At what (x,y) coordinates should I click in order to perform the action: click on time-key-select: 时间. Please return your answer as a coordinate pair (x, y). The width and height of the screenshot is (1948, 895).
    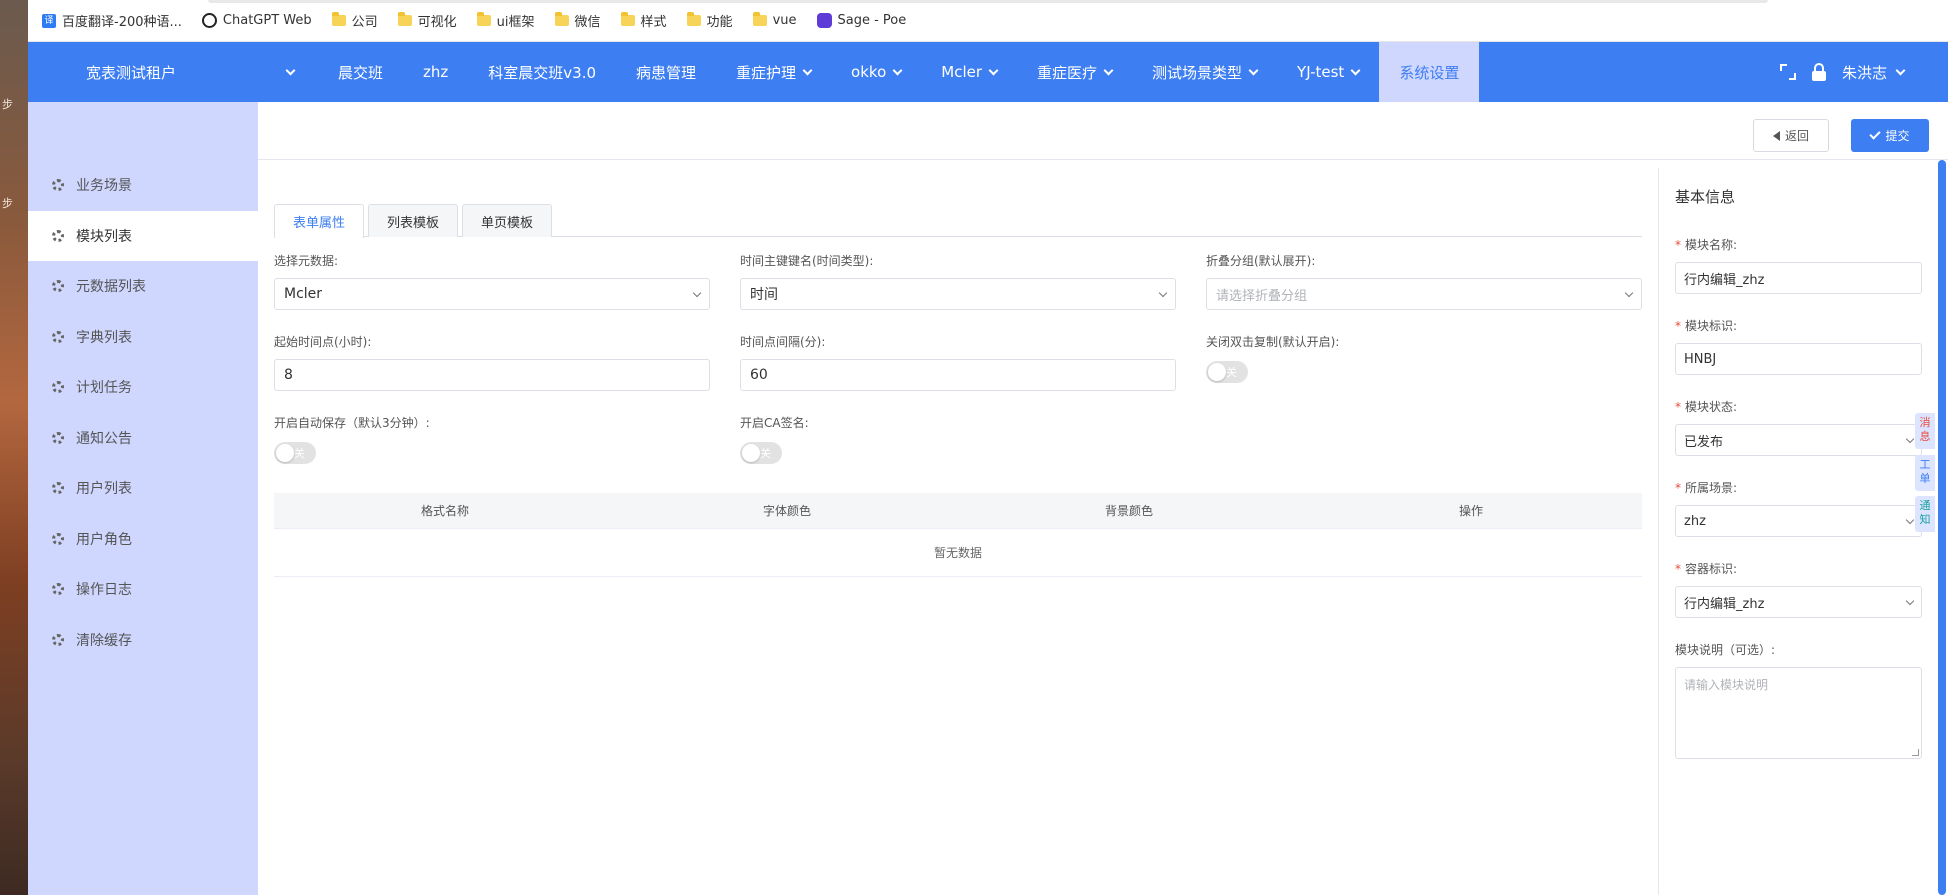
    Looking at the image, I should click on (958, 294).